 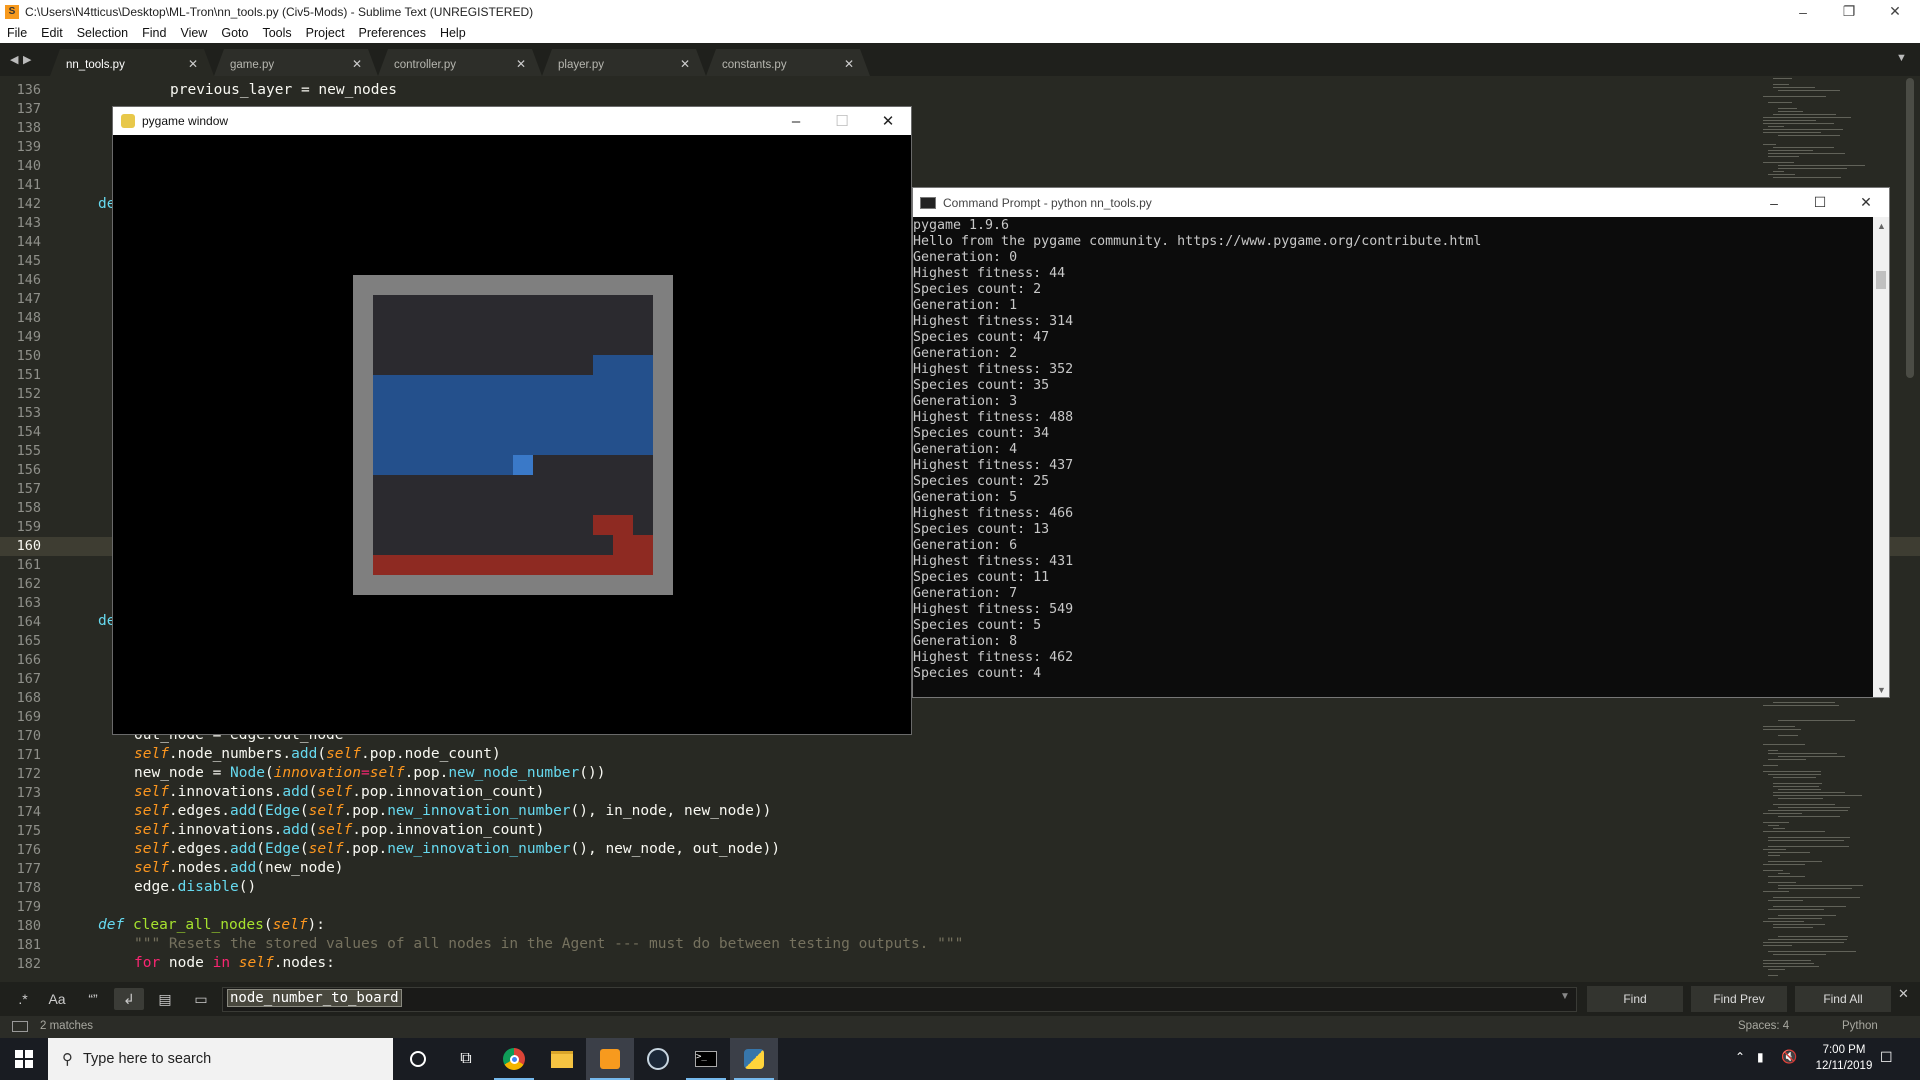 I want to click on find-input-value: node_number_to_board, so click(x=314, y=998).